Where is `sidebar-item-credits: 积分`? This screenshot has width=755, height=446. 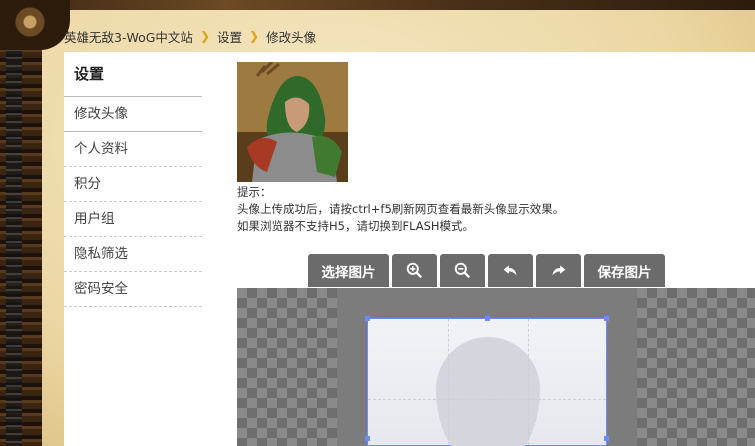
sidebar-item-credits: 积分 is located at coordinates (133, 184).